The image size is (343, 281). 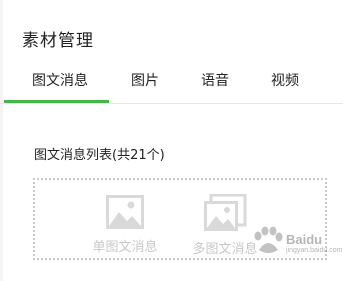 I want to click on tab-voice: 语音, so click(x=215, y=80).